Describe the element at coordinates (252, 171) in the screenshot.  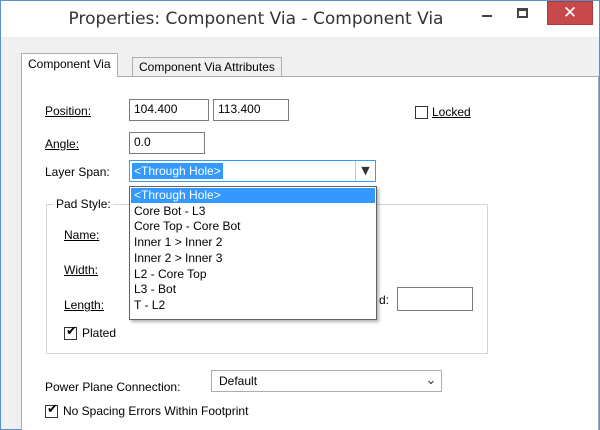
I see `layer-span-select: <Through Hole> ▼` at that location.